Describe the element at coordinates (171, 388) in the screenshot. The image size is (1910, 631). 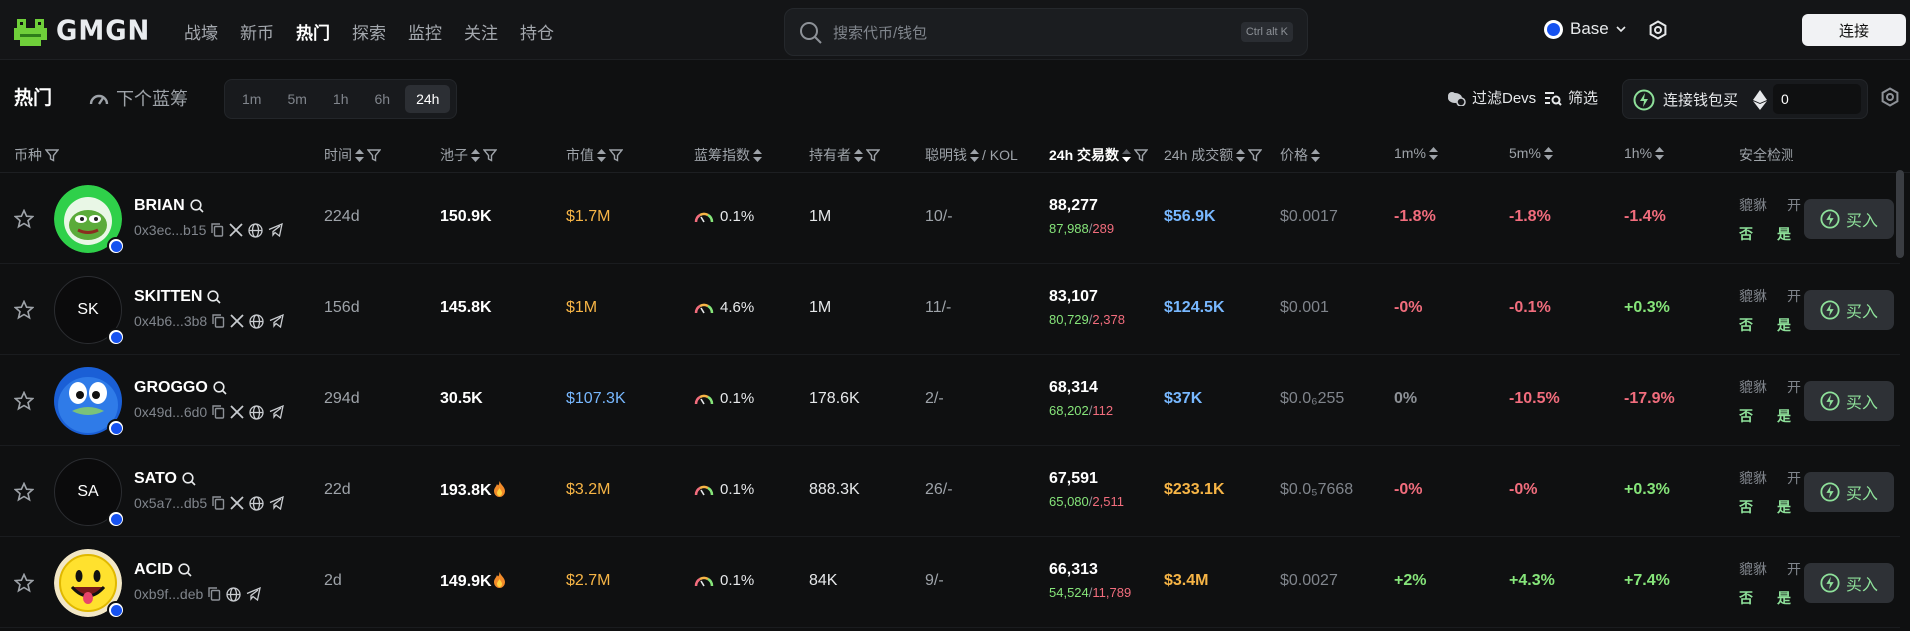
I see `token-name: GROGGO` at that location.